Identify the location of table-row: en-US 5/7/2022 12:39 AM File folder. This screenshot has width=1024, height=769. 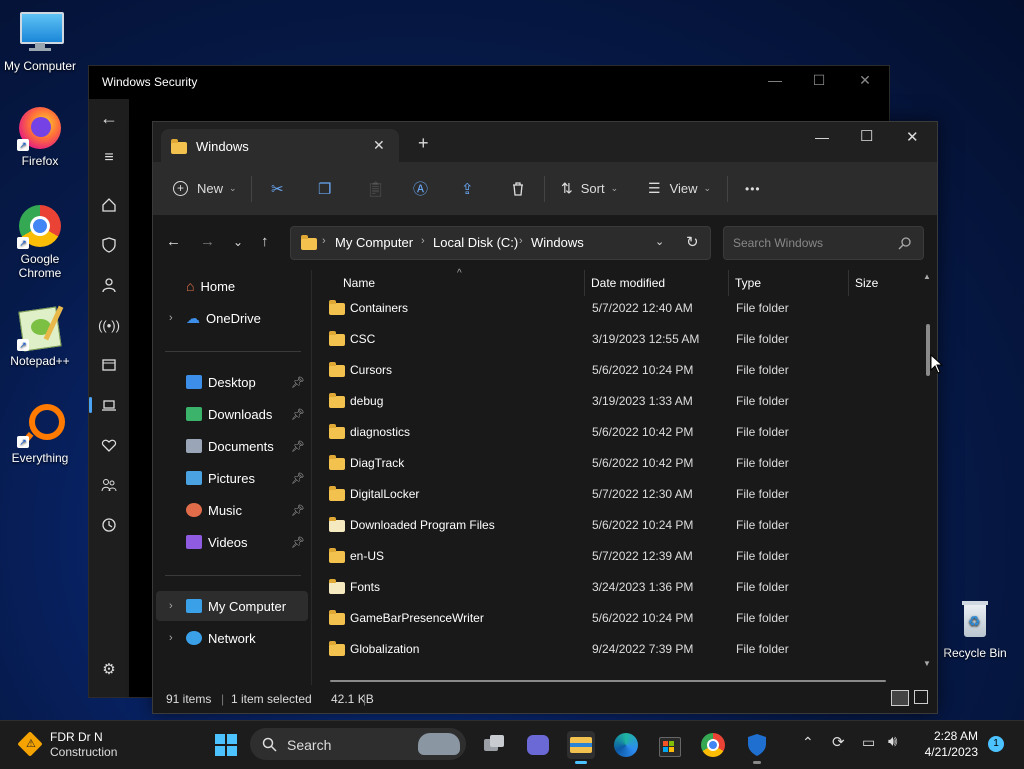
(619, 556).